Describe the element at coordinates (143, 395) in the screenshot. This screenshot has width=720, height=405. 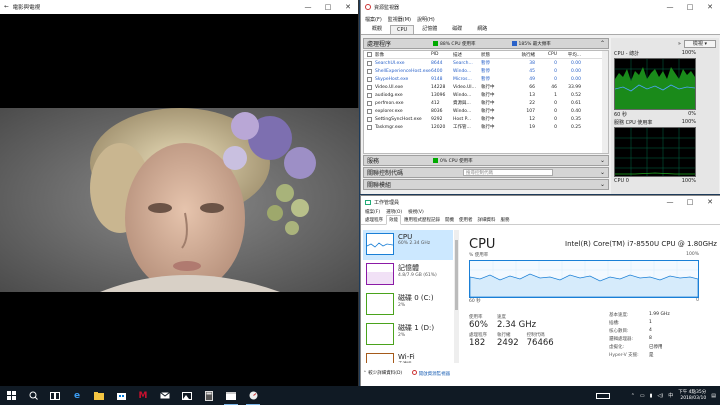
I see `mcafee-icon: M` at that location.